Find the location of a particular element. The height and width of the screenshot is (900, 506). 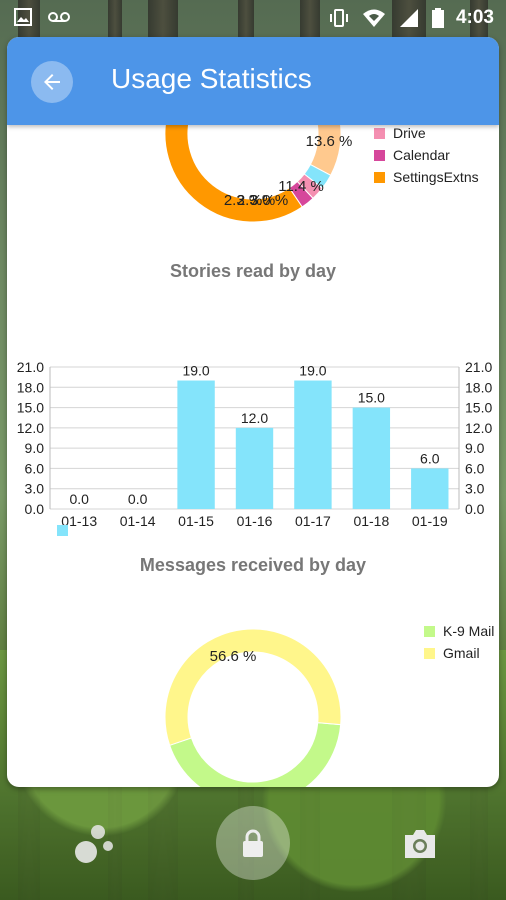

y-tick-label: 18.0 is located at coordinates (30, 387).